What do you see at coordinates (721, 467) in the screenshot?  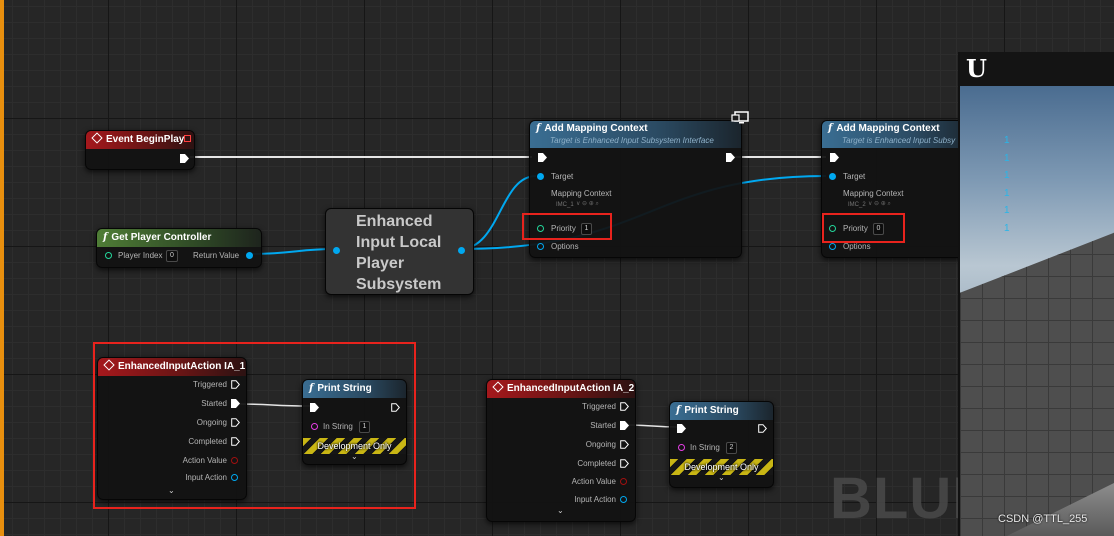 I see `development-only-label: Development Only` at bounding box center [721, 467].